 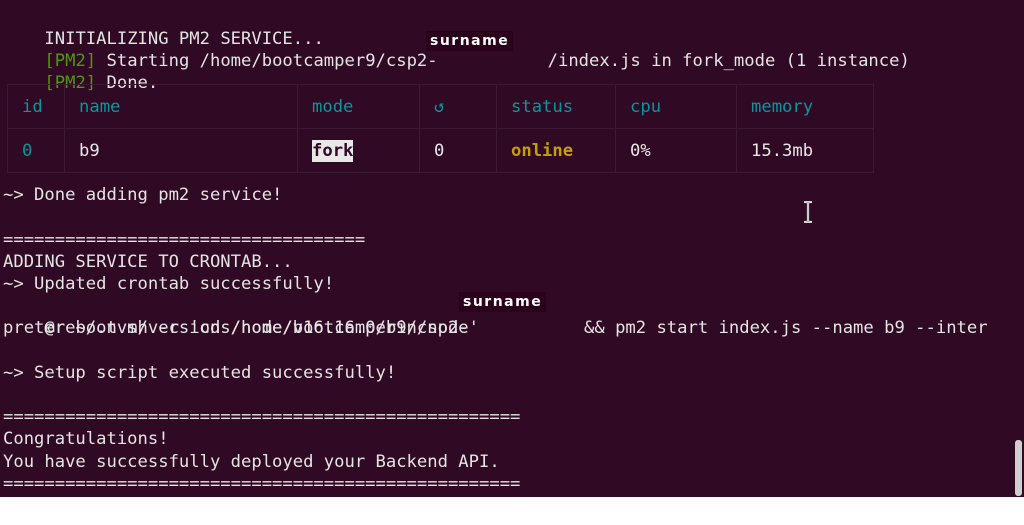 I want to click on text-ibeam-cursor-icon, so click(x=808, y=212).